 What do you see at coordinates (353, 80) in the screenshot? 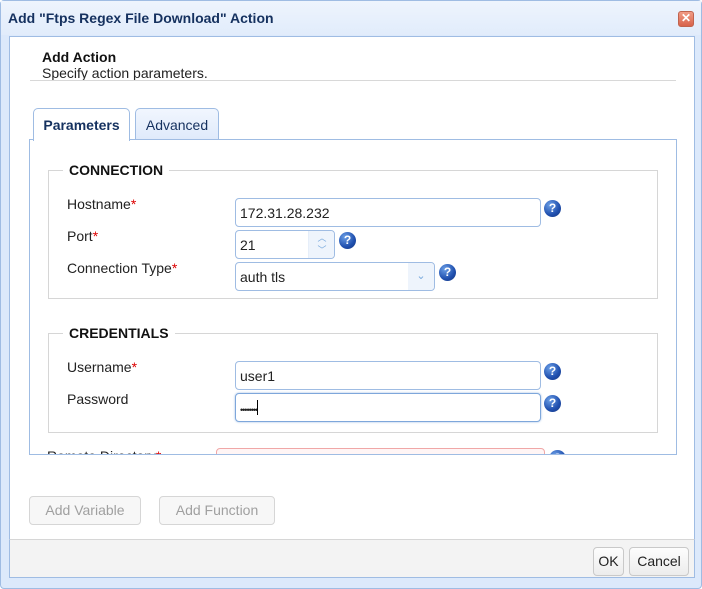
I see `header-divider` at bounding box center [353, 80].